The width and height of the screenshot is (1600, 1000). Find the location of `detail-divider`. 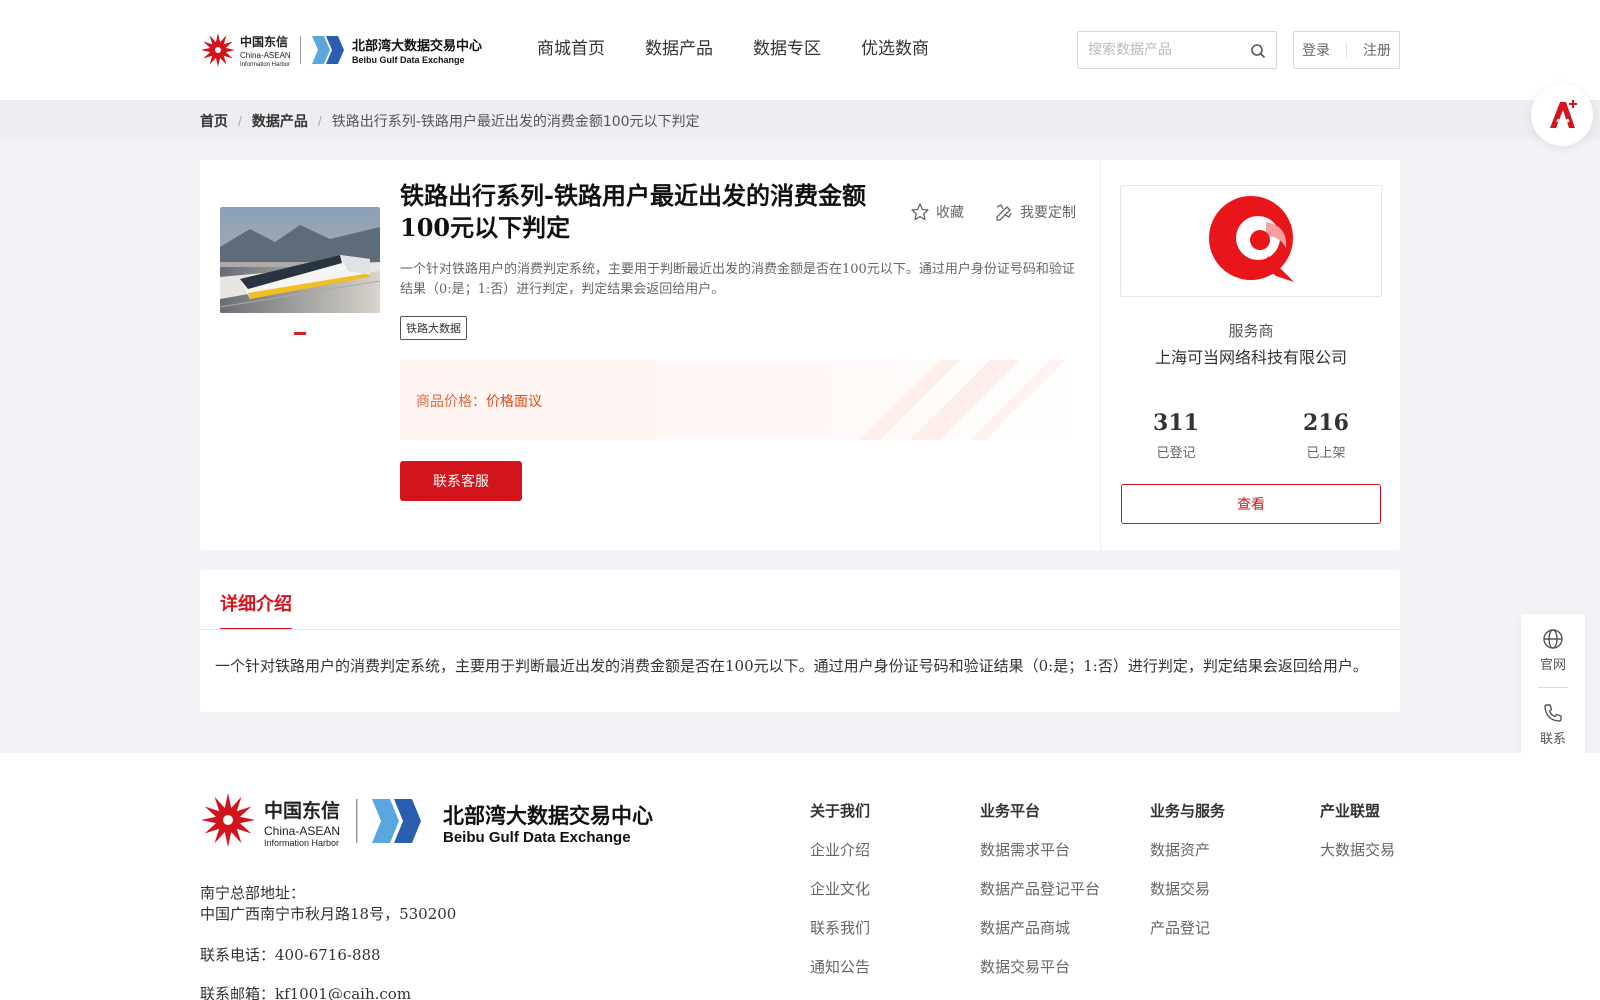

detail-divider is located at coordinates (800, 629).